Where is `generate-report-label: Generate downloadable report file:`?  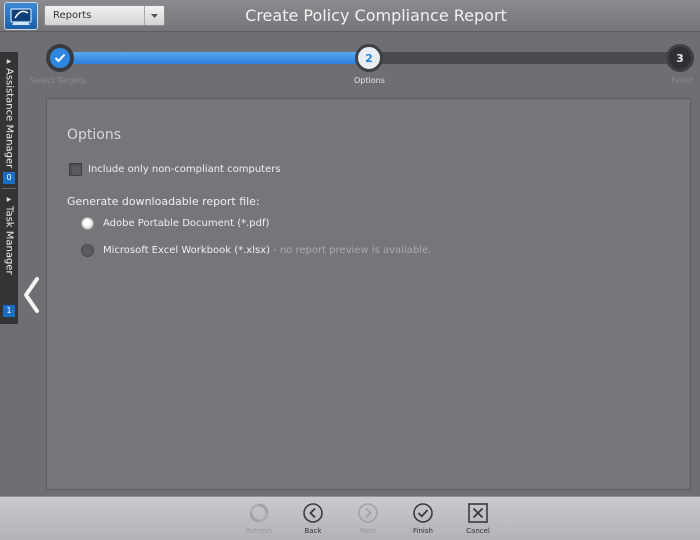
generate-report-label: Generate downloadable report file: is located at coordinates (163, 201).